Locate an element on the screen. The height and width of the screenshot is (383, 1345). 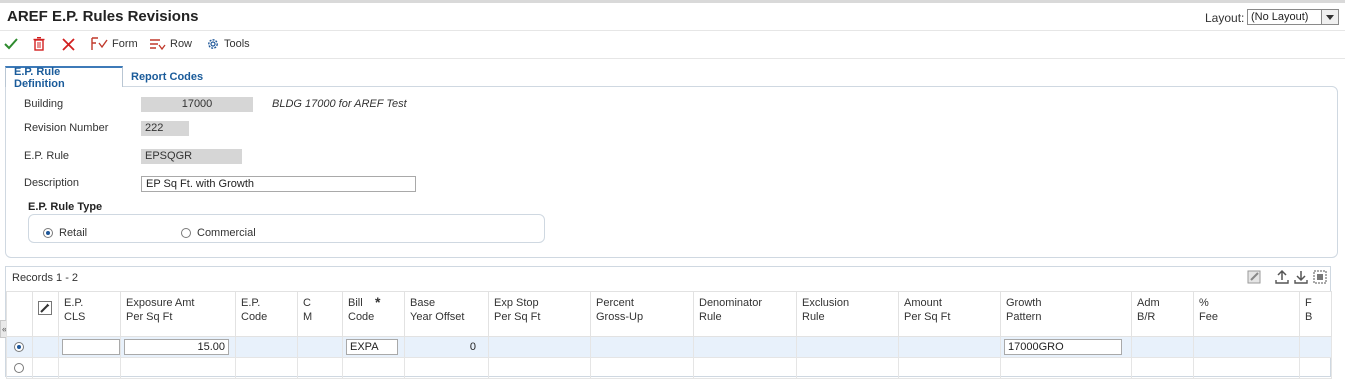
col-cm-line1: C is located at coordinates (307, 303).